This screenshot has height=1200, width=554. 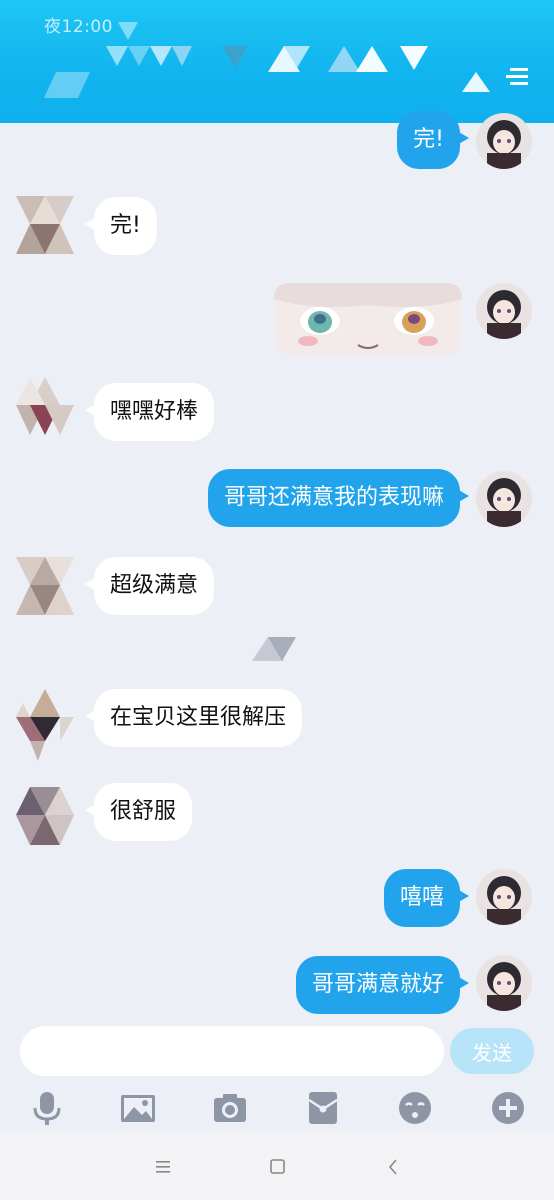 What do you see at coordinates (382, 985) in the screenshot?
I see `message-bubble-self: 哥哥满意就好` at bounding box center [382, 985].